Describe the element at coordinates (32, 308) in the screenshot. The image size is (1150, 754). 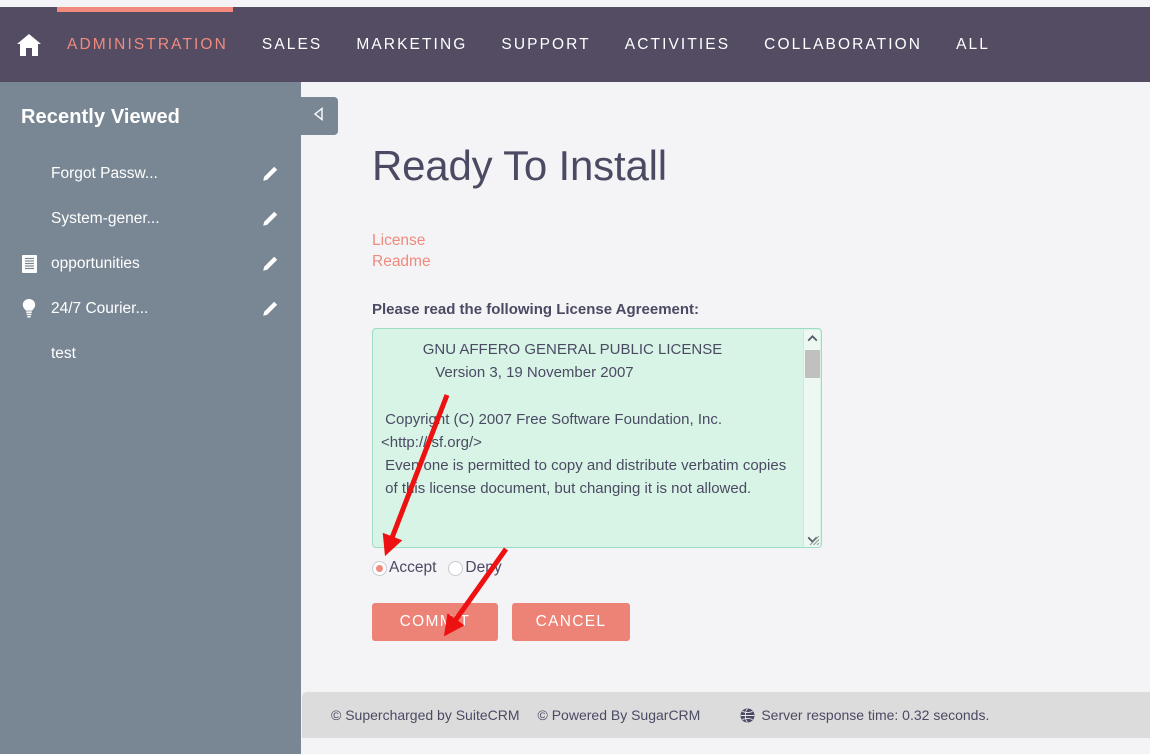
I see `lightbulb-icon` at that location.